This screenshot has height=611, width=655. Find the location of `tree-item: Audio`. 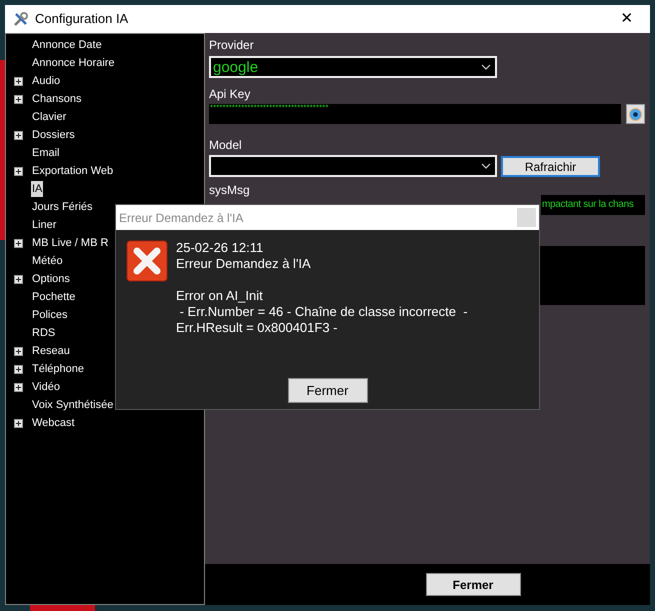

tree-item: Audio is located at coordinates (46, 81).